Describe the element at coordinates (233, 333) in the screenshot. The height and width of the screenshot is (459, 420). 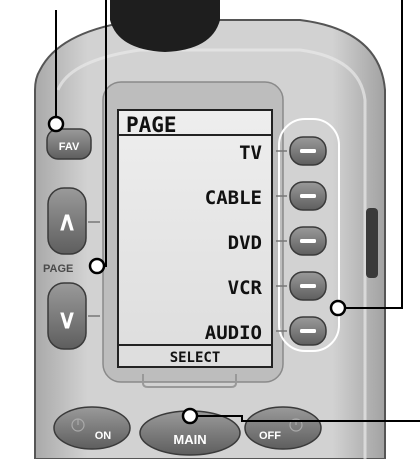
I see `lcd-item-audio: AUDIO` at that location.